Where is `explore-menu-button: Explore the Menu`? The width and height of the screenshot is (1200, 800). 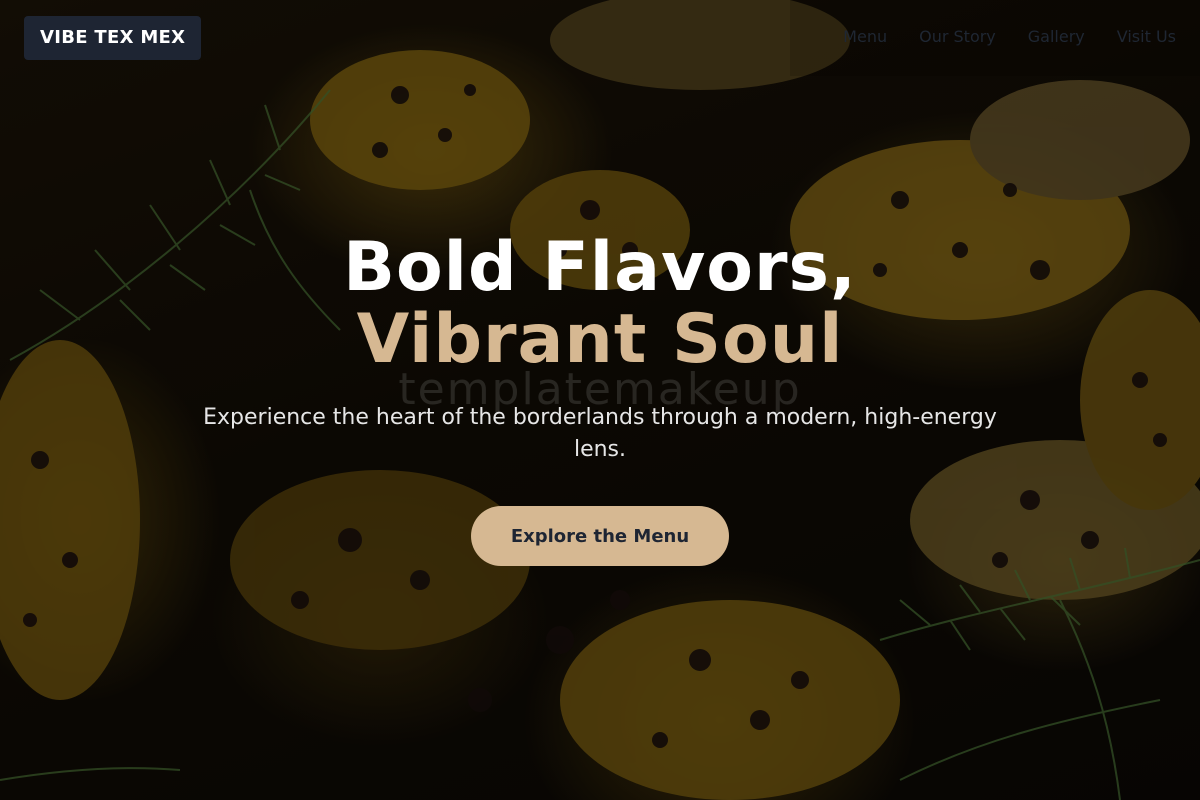 explore-menu-button: Explore the Menu is located at coordinates (600, 536).